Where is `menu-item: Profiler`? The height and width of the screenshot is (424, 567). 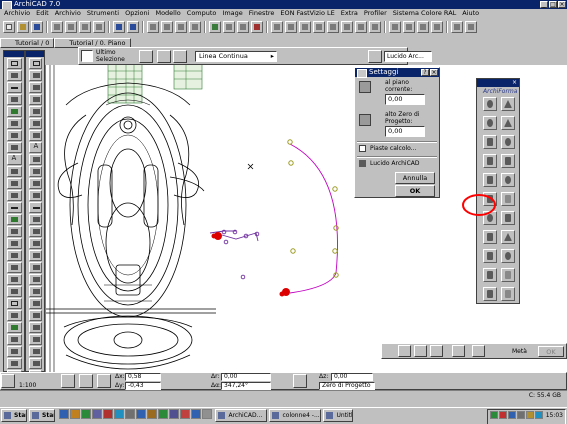 menu-item: Profiler is located at coordinates (375, 14).